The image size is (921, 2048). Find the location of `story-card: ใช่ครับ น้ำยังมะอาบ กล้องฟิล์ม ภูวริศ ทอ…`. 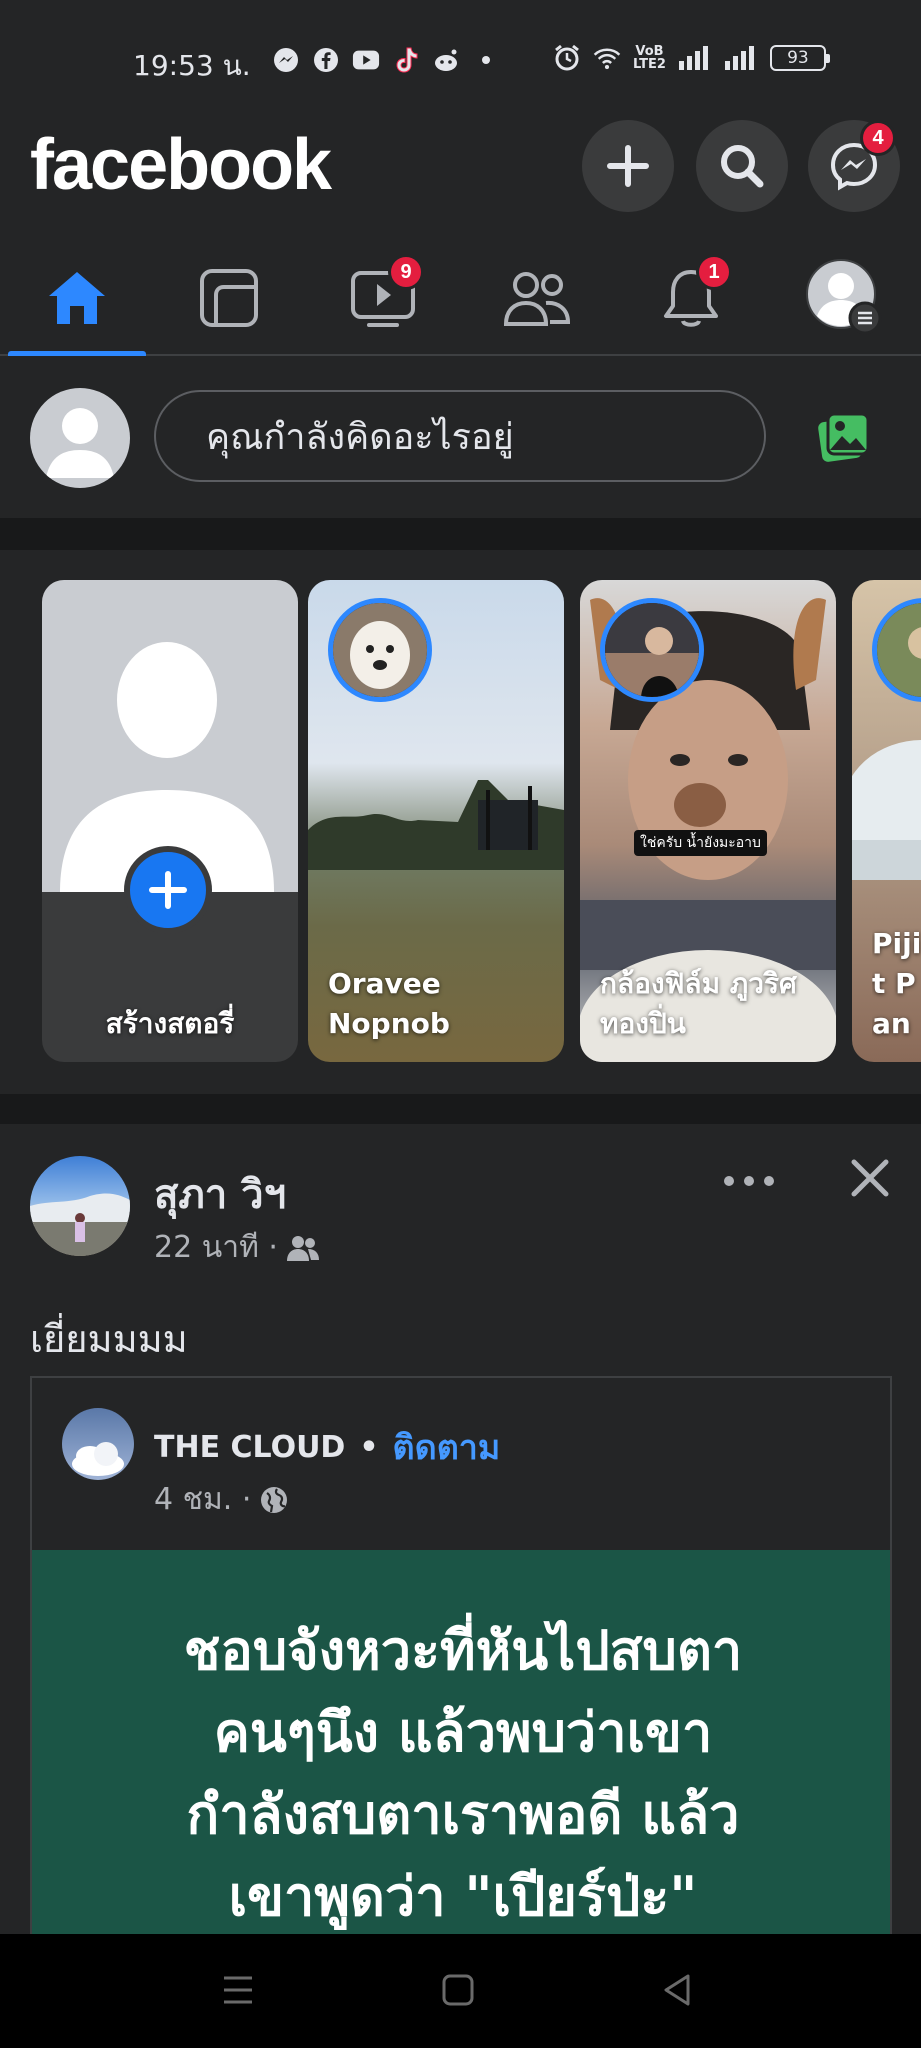

story-card: ใช่ครับ น้ำยังมะอาบ กล้องฟิล์ม ภูวริศ ทอ… is located at coordinates (708, 821).